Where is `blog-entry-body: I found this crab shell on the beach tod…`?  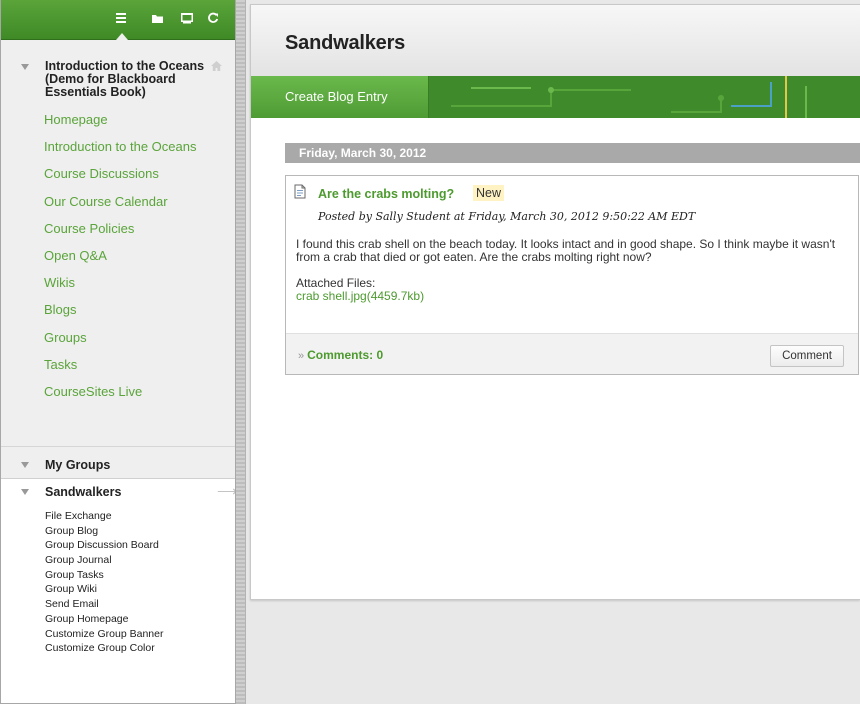
blog-entry-body: I found this crab shell on the beach tod… is located at coordinates (566, 250).